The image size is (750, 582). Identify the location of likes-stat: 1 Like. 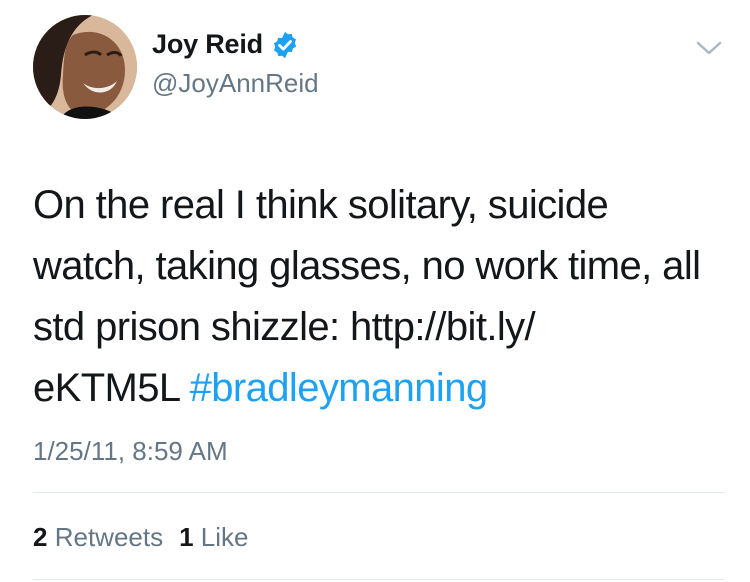
(213, 537).